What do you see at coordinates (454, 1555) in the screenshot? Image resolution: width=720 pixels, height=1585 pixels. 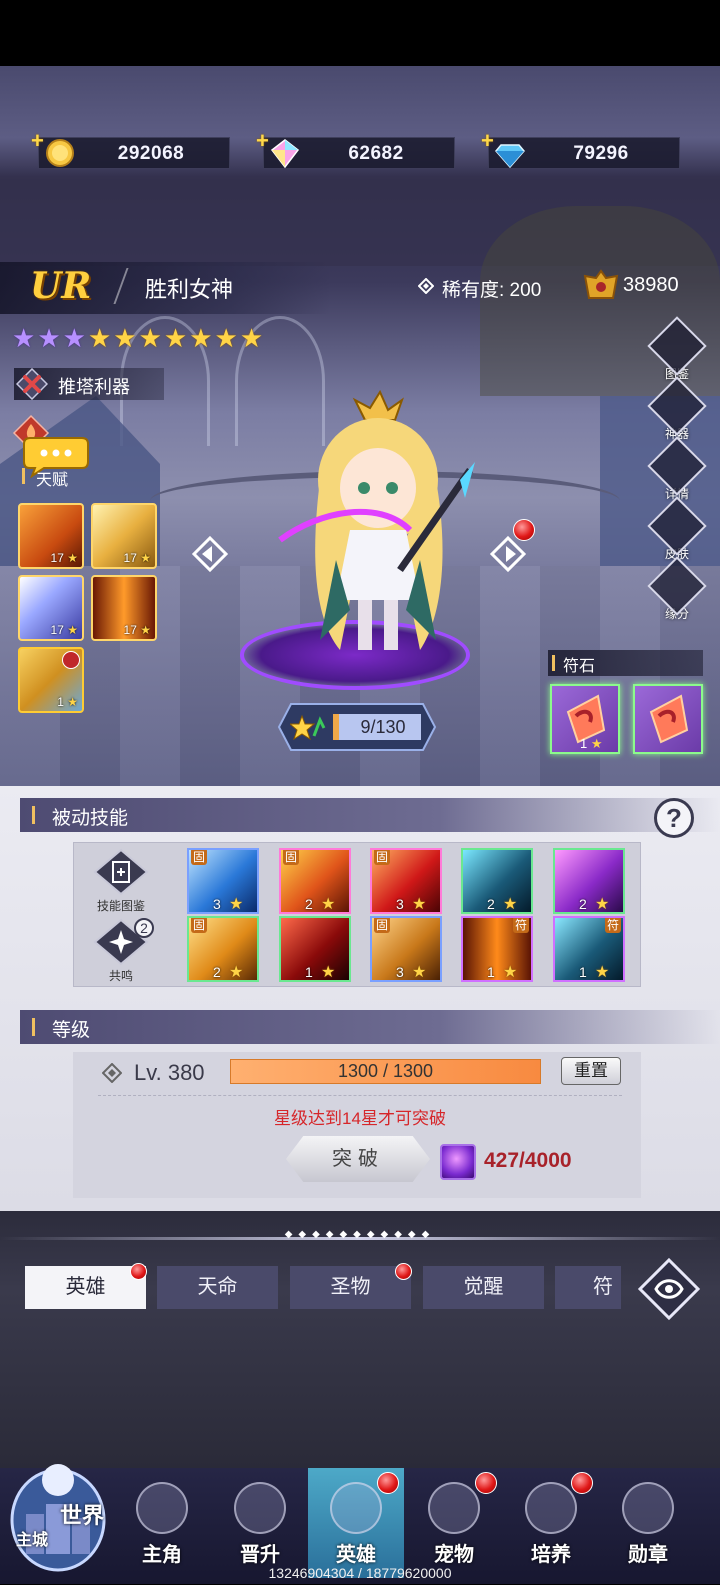 I see `nav-label: 宠物` at bounding box center [454, 1555].